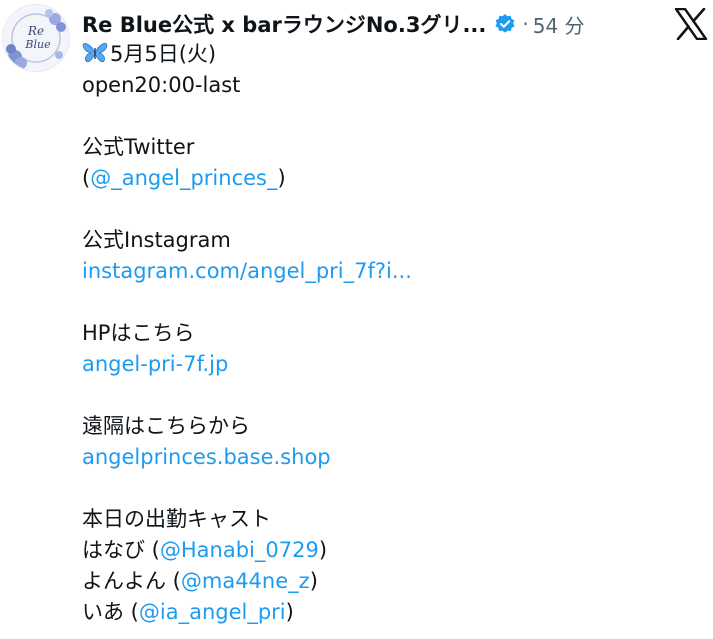 Image resolution: width=713 pixels, height=639 pixels. What do you see at coordinates (392, 550) in the screenshot?
I see `cast-item: はなび (@Hanabi_0729)` at bounding box center [392, 550].